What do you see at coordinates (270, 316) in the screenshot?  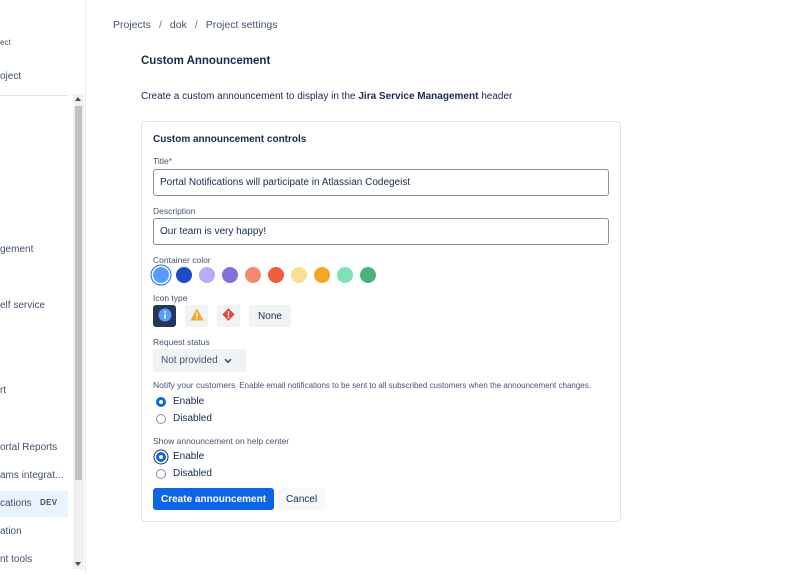 I see `icon-type-none-button: None` at bounding box center [270, 316].